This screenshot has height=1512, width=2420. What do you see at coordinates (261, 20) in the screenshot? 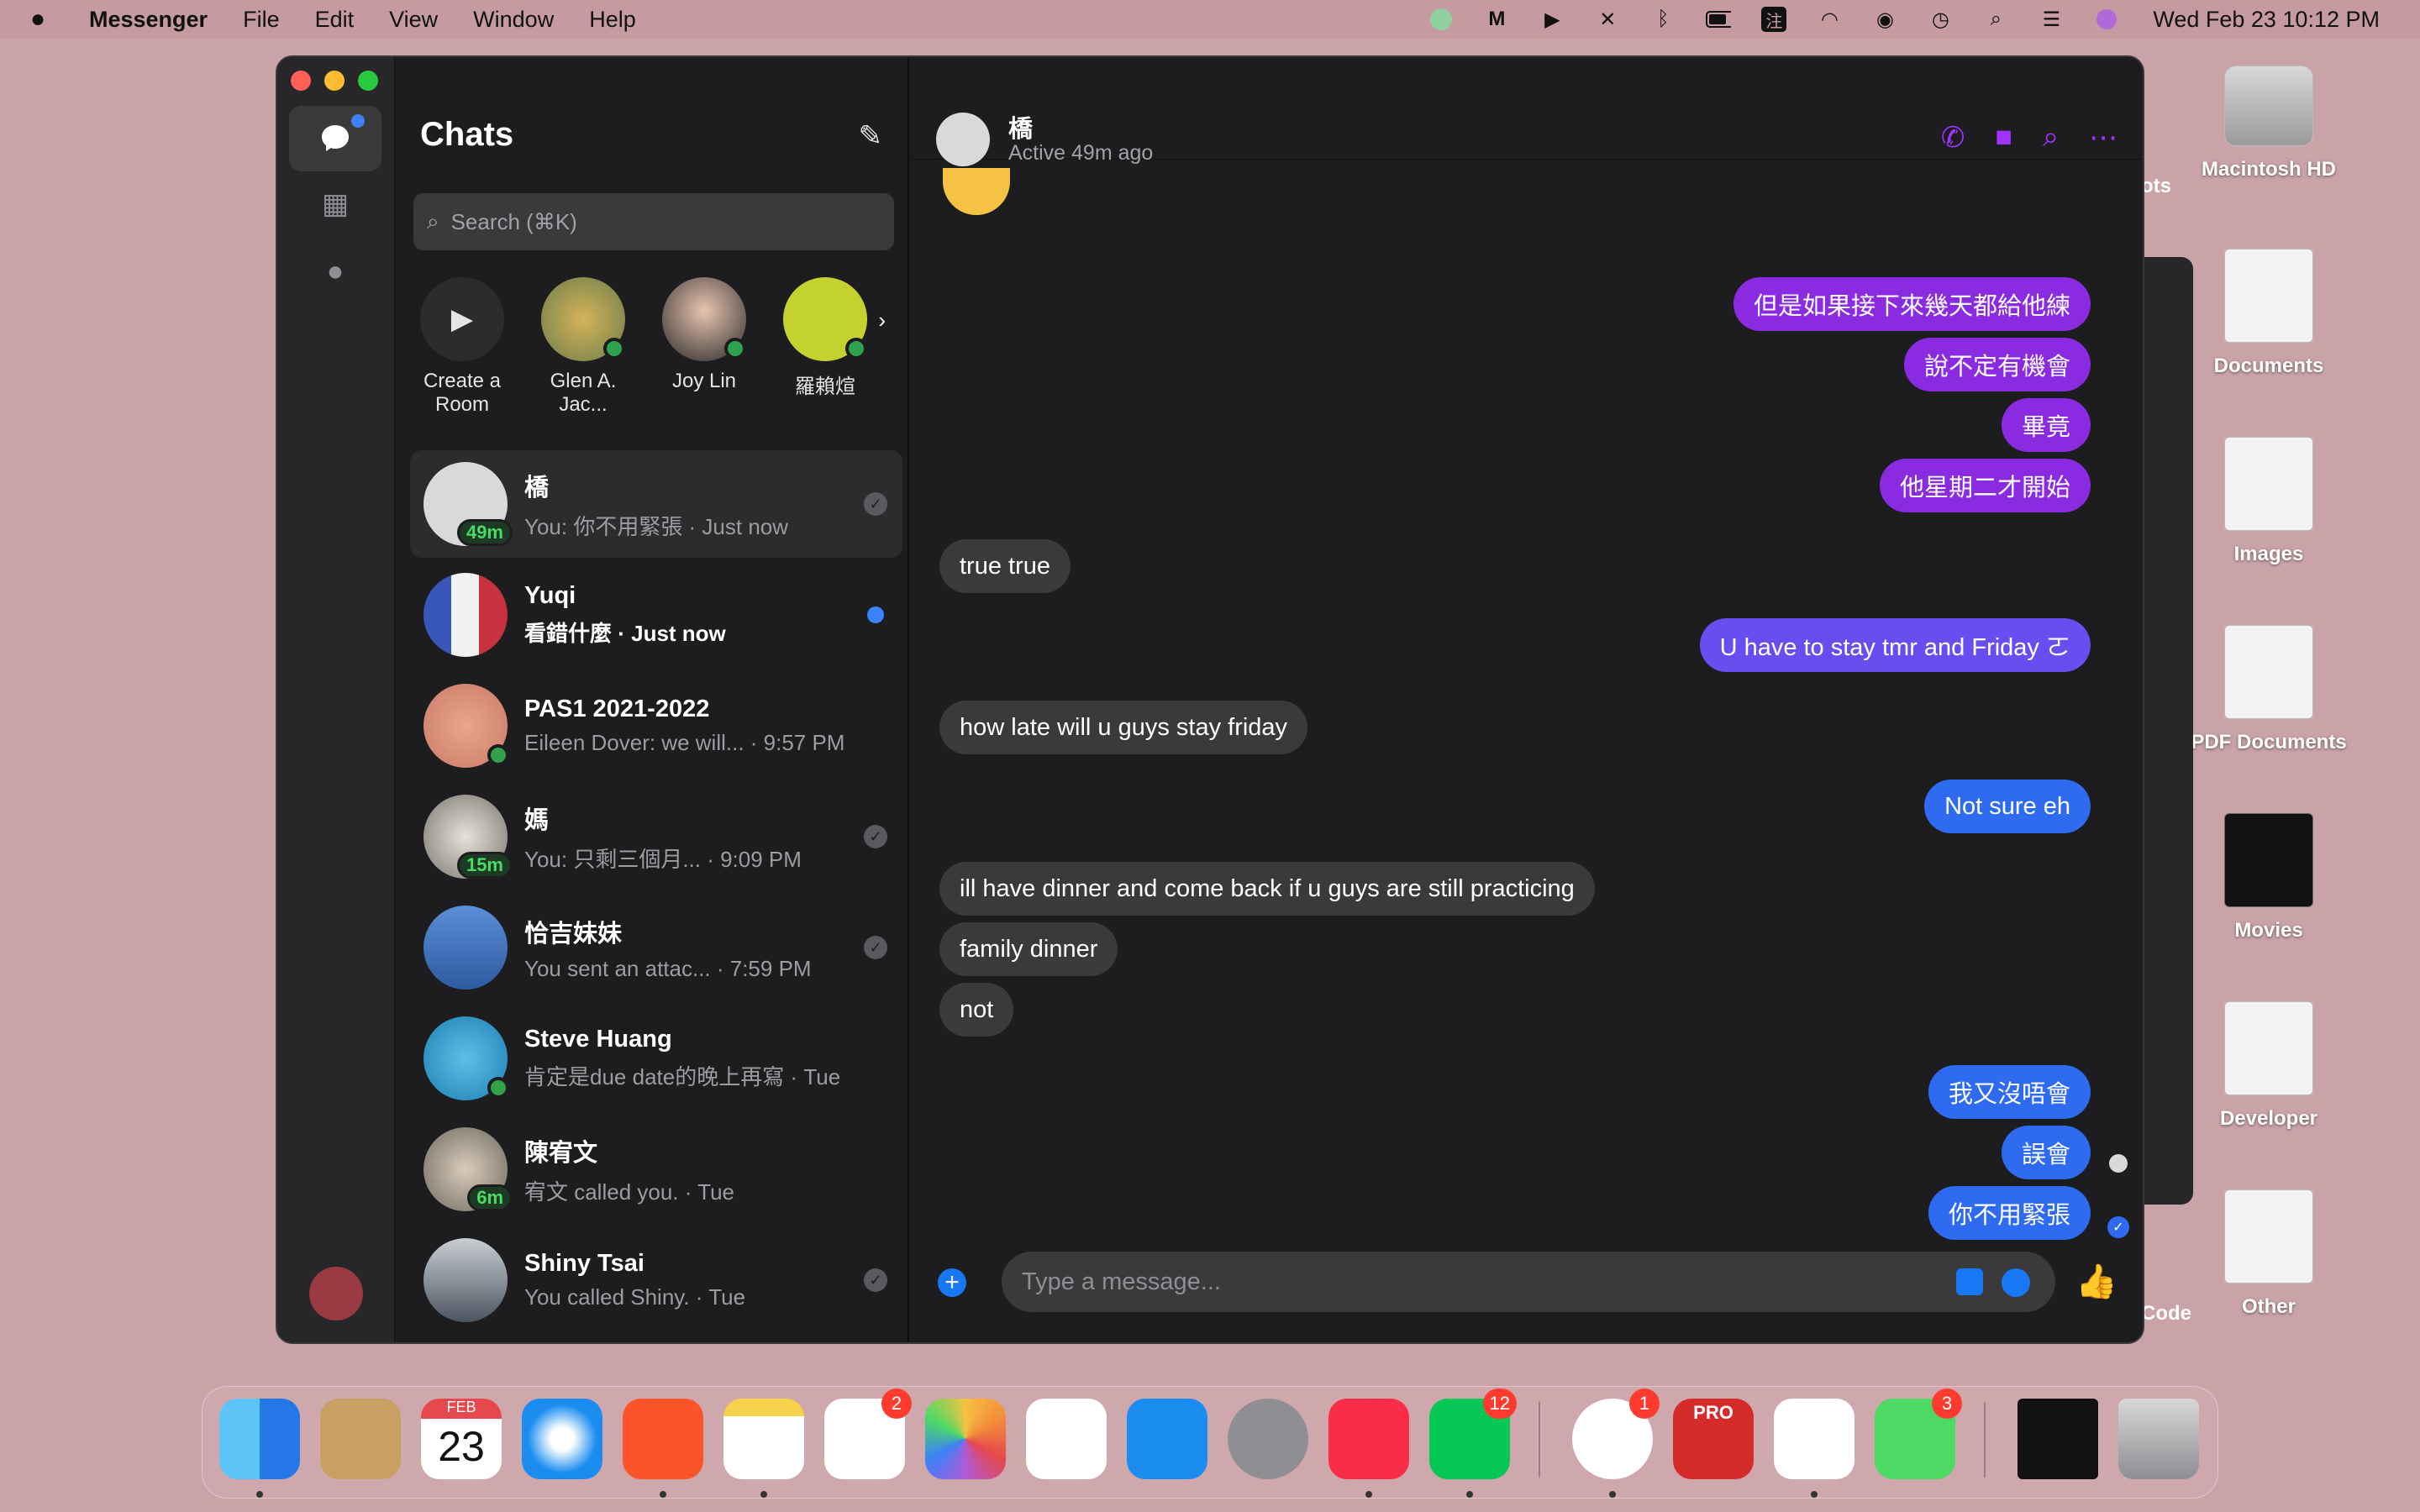
I see `menu-file: File` at bounding box center [261, 20].